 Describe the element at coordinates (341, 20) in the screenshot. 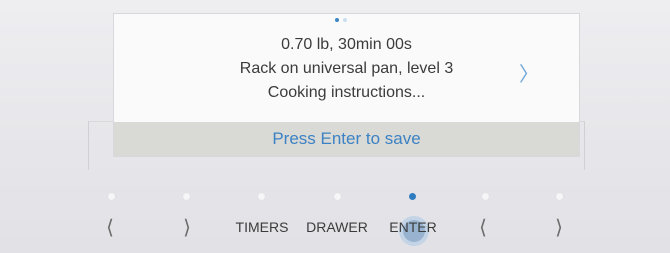

I see `page-indicator` at that location.